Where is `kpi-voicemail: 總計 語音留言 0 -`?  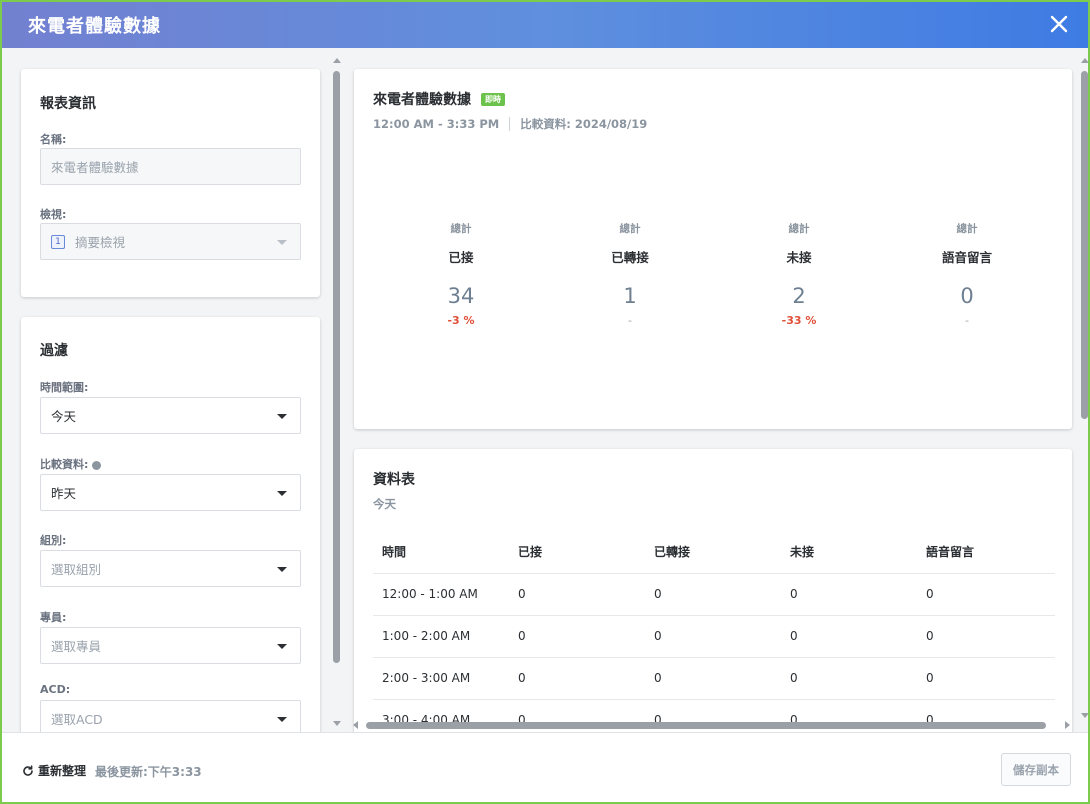 kpi-voicemail: 總計 語音留言 0 - is located at coordinates (967, 274).